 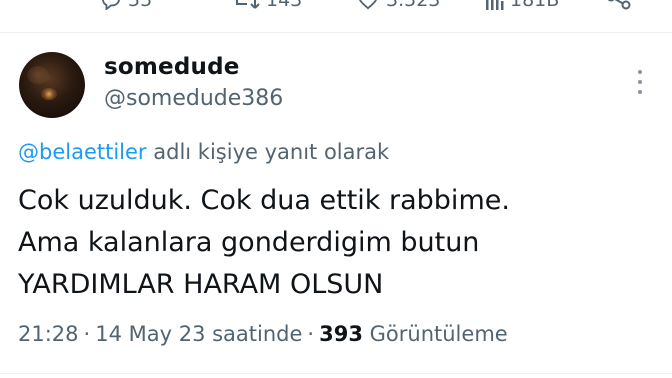 I want to click on tweet-action-bar: 55 143 3.523 181B, so click(x=336, y=6).